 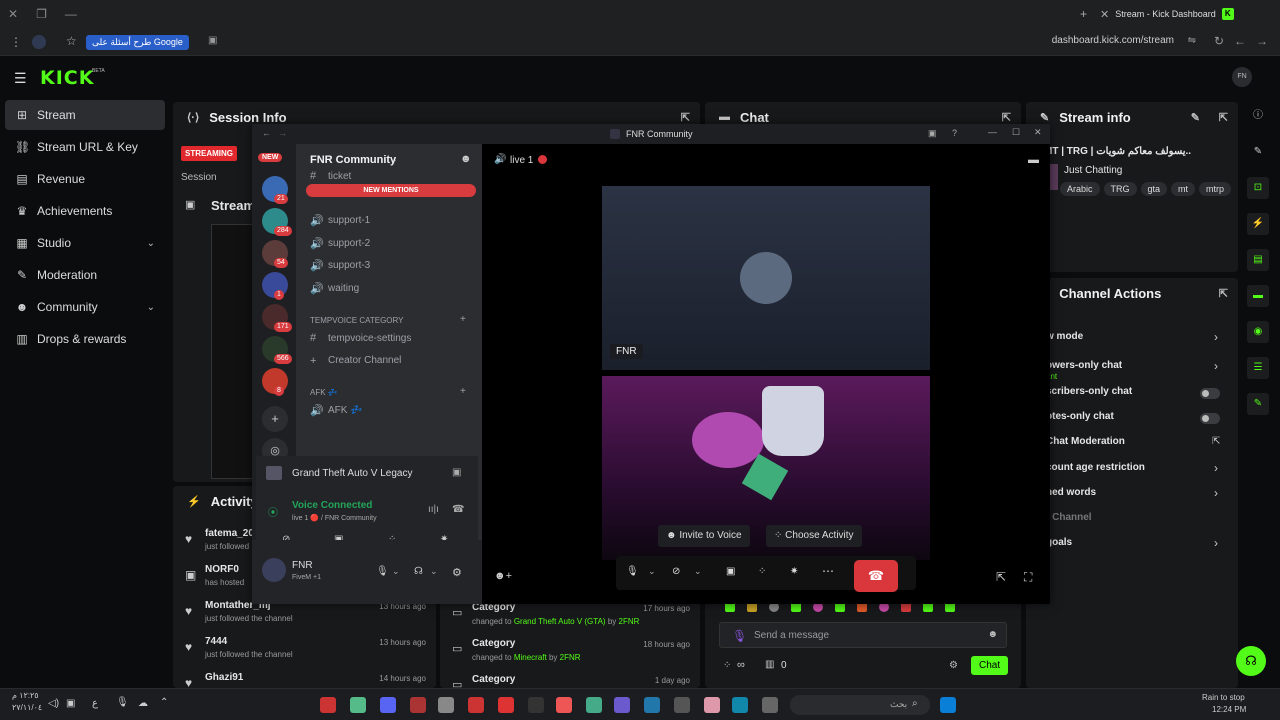 I want to click on settings-icon: ⚙, so click(x=953, y=665).